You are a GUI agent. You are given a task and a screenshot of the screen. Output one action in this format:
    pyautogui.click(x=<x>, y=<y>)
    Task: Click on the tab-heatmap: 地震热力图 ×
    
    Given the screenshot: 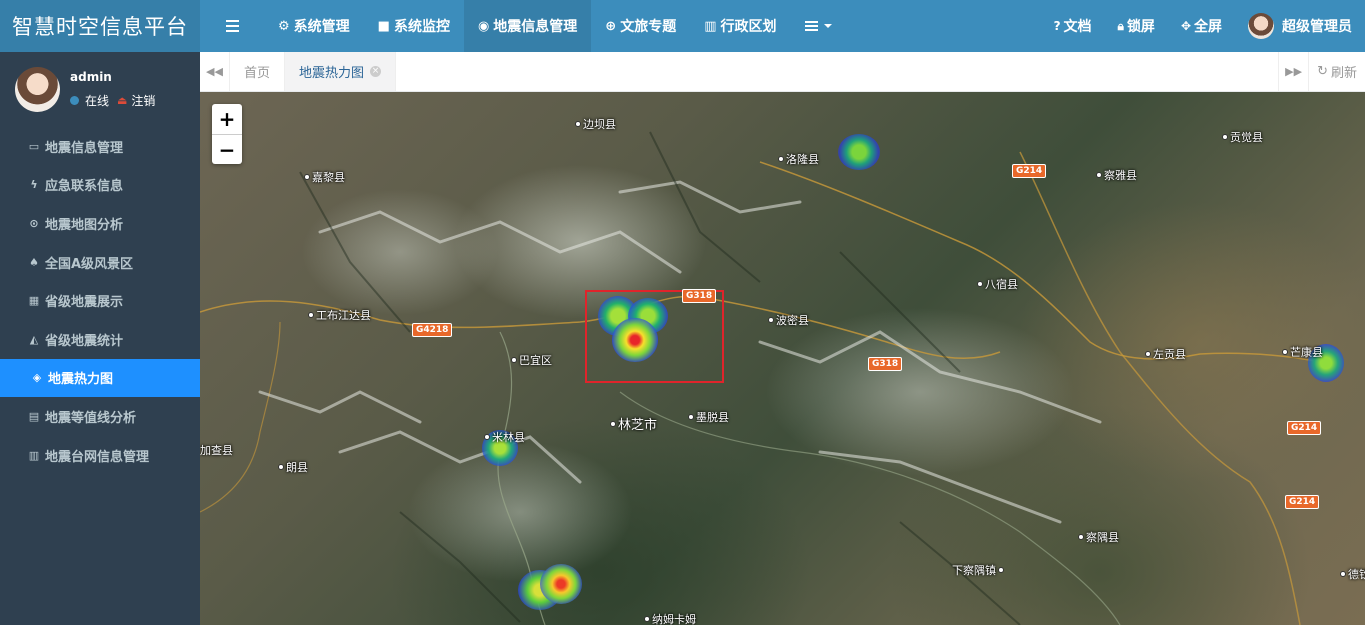 What is the action you would take?
    pyautogui.click(x=341, y=71)
    